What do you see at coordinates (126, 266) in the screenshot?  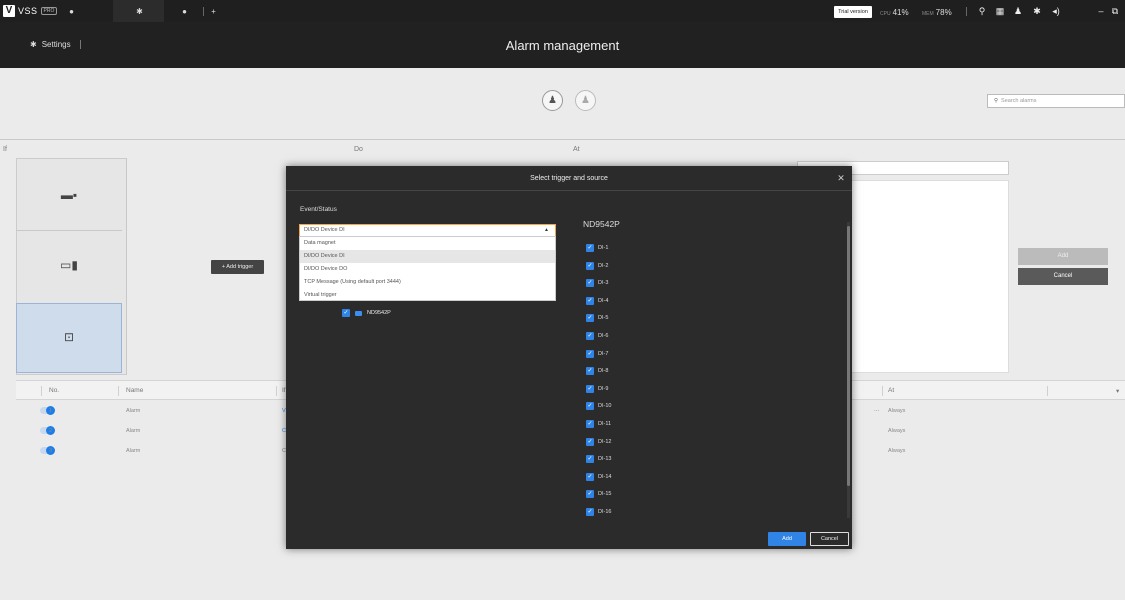 I see `panel-divider` at bounding box center [126, 266].